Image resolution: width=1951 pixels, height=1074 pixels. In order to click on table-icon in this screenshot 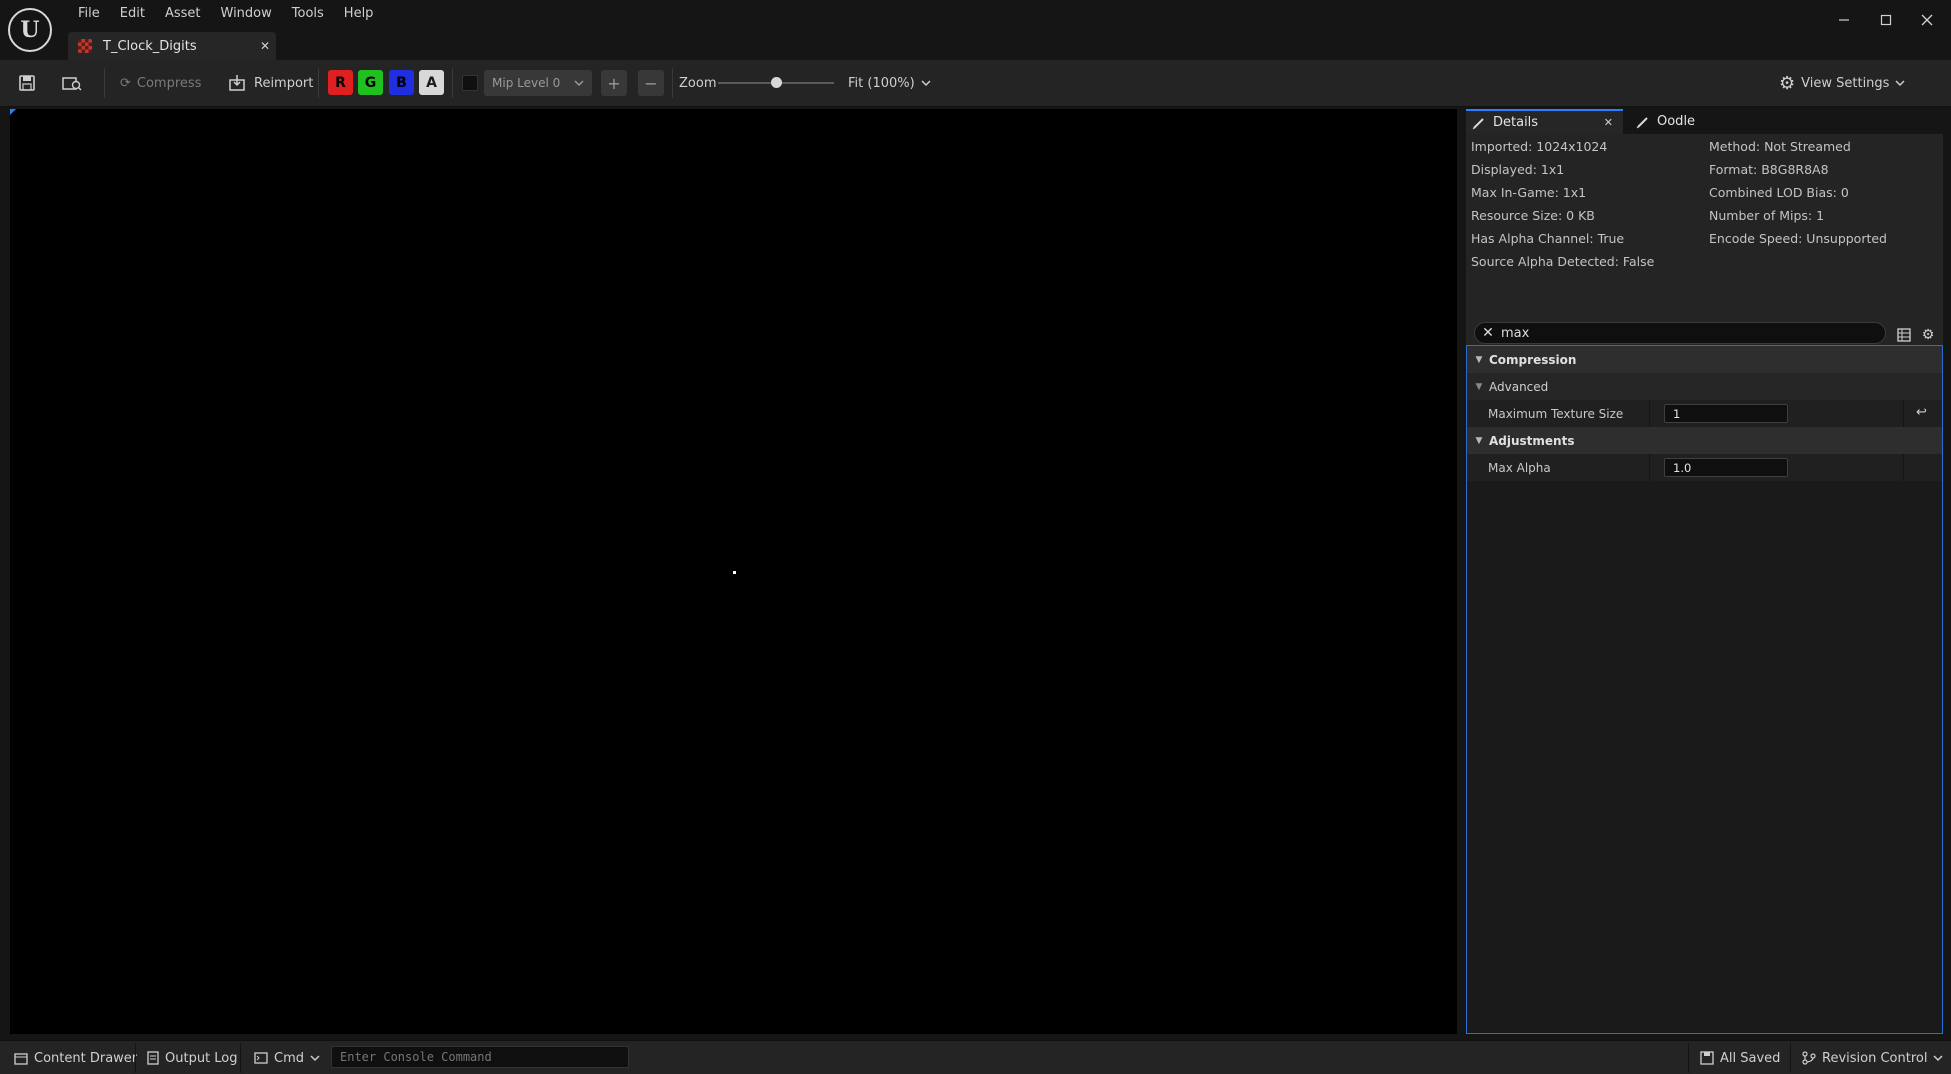, I will do `click(1904, 335)`.